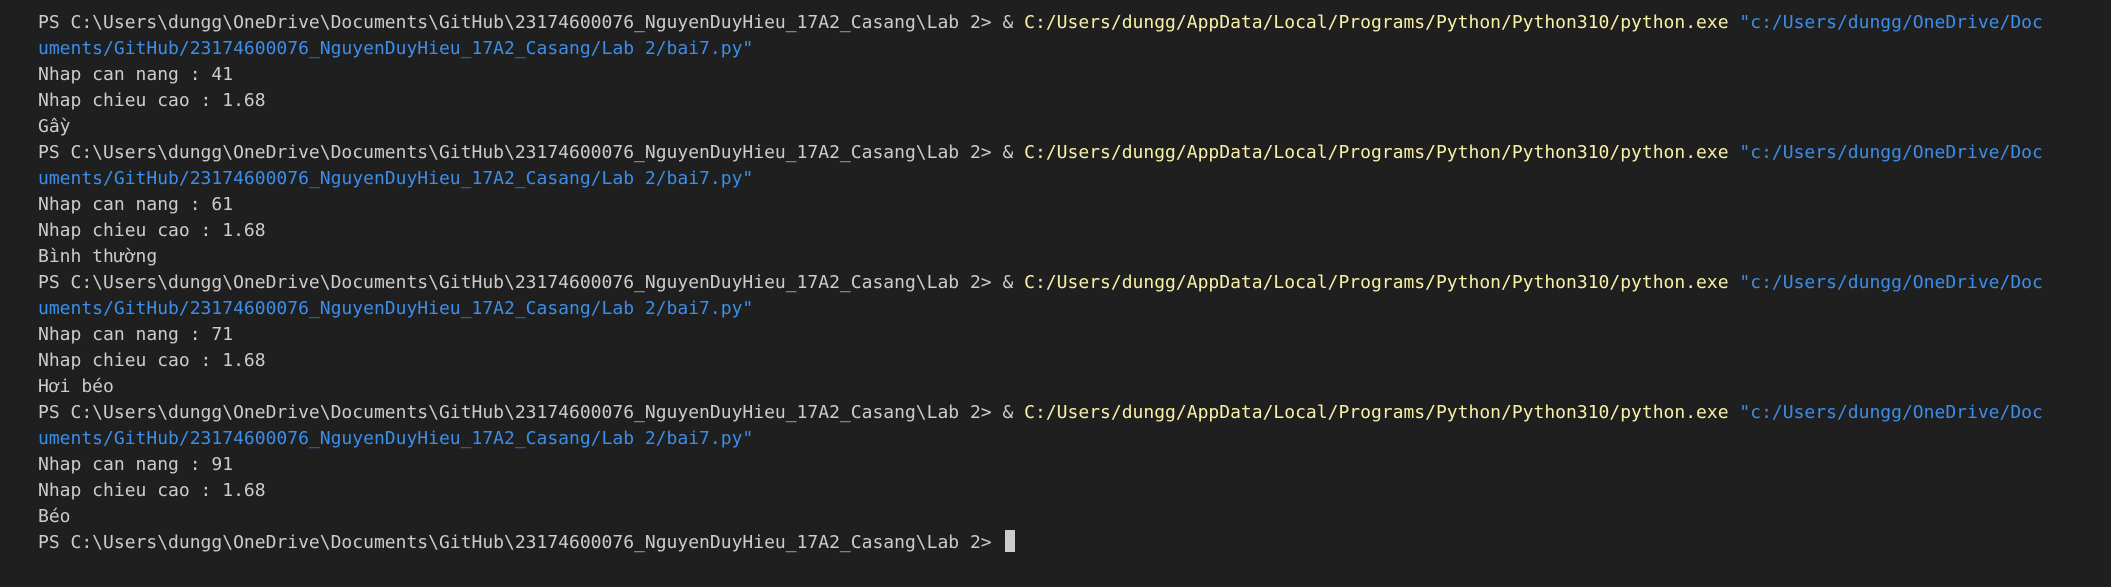  I want to click on output-result: Béo, so click(54, 516).